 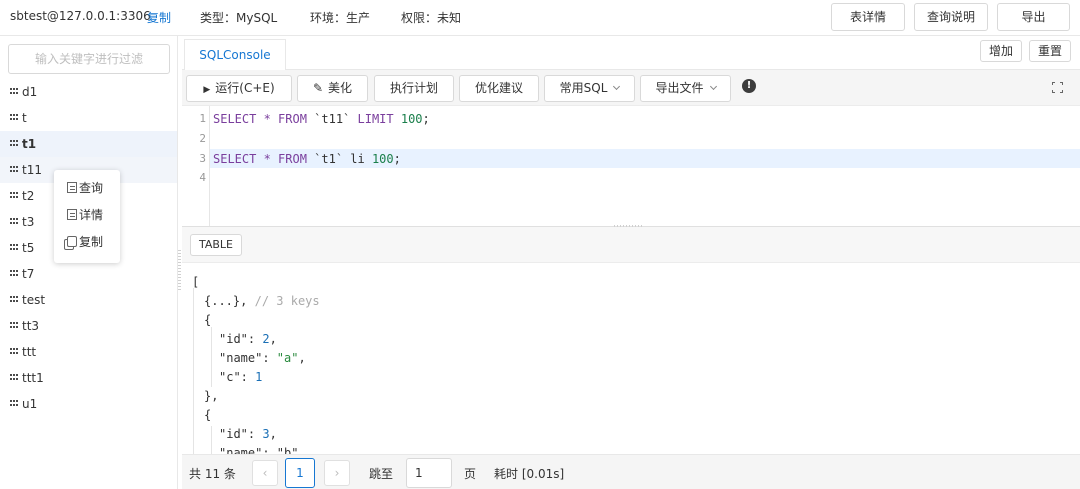 What do you see at coordinates (88, 326) in the screenshot?
I see `sidebar-table-tt3: tt3` at bounding box center [88, 326].